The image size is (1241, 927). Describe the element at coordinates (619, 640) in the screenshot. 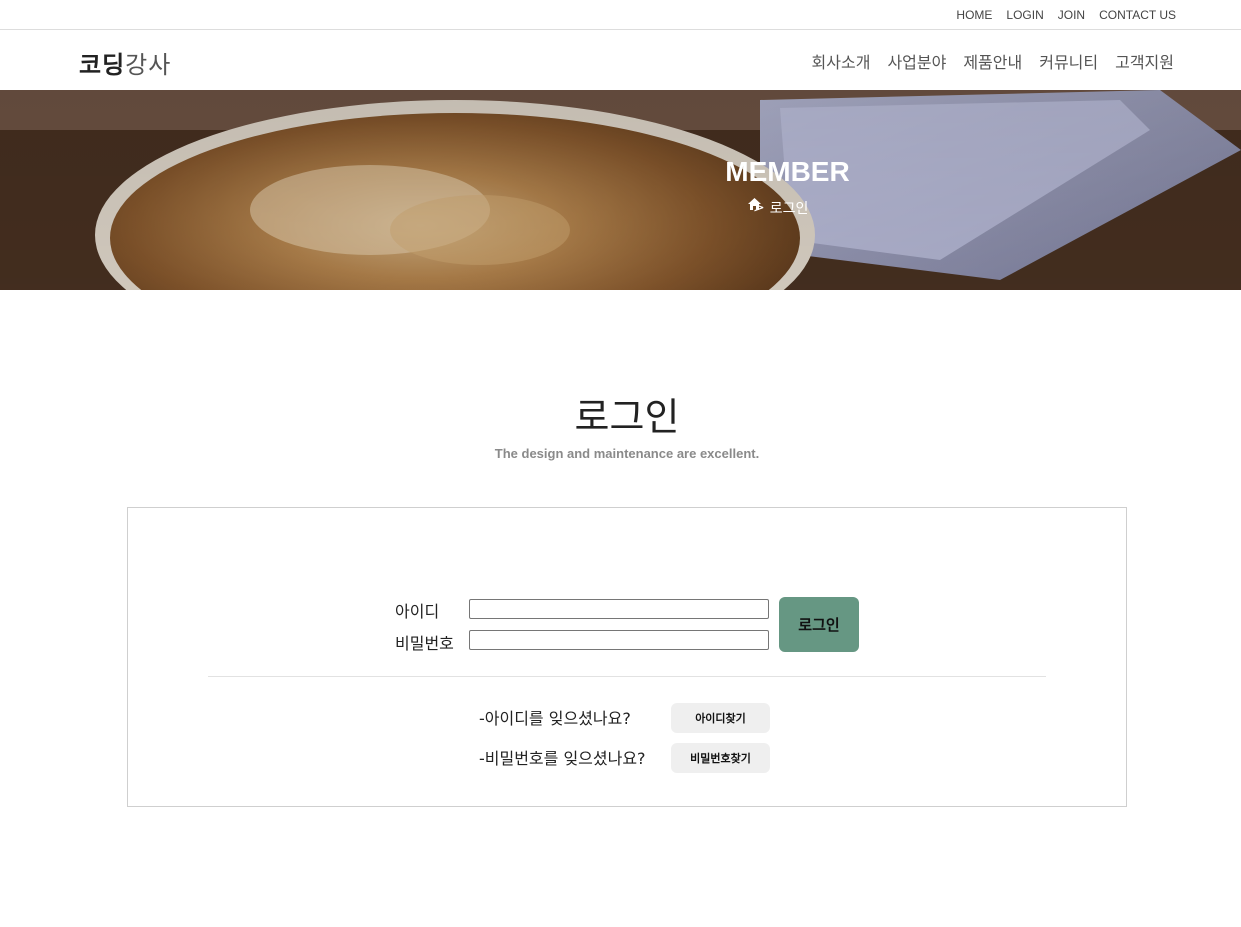

I see `password-input` at that location.